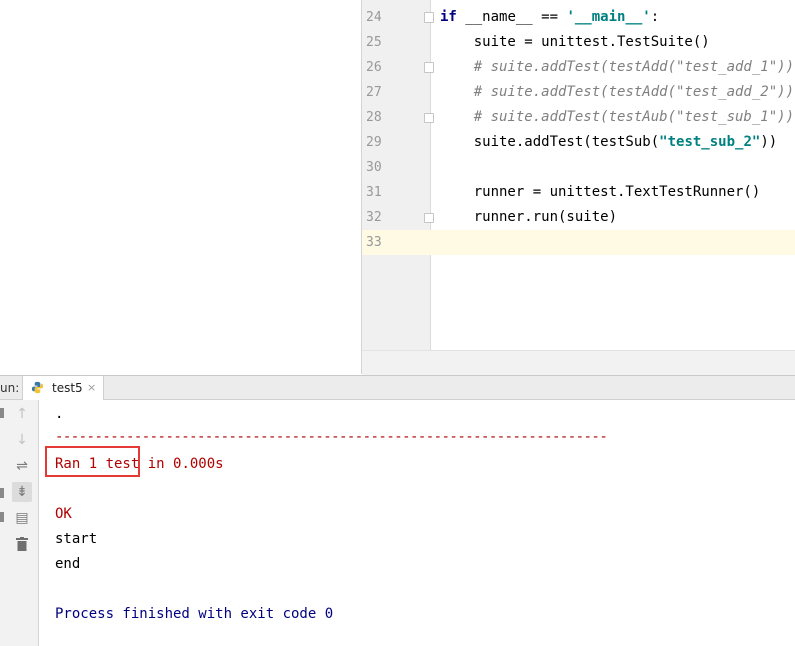  I want to click on code-line: 25 suite = unittest.TestSuite(), so click(578, 42).